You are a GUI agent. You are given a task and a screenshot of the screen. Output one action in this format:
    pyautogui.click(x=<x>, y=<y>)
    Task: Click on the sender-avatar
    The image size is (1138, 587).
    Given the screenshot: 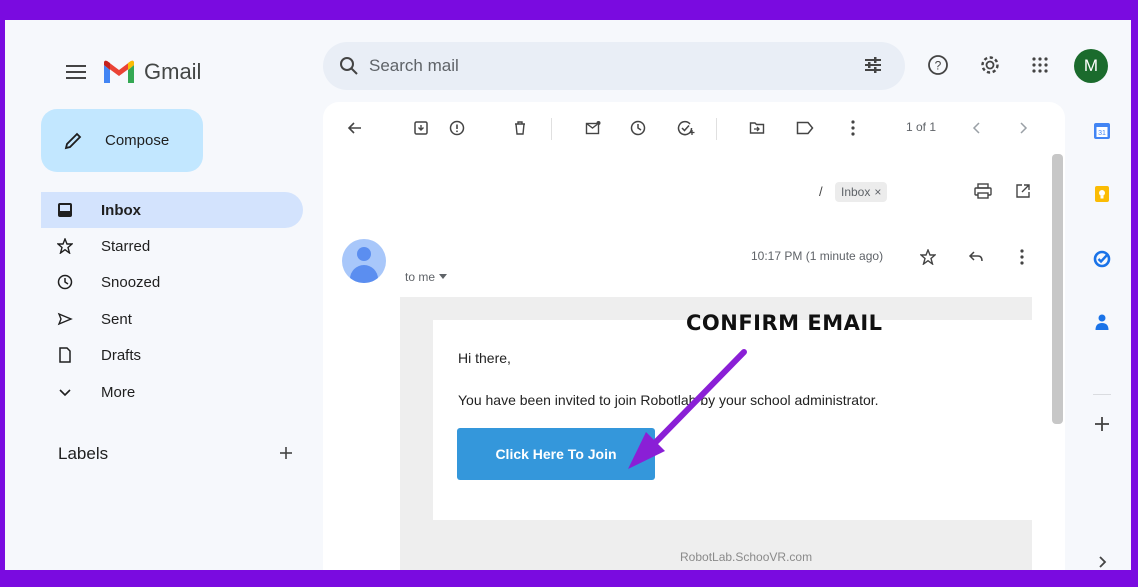 What is the action you would take?
    pyautogui.click(x=364, y=261)
    